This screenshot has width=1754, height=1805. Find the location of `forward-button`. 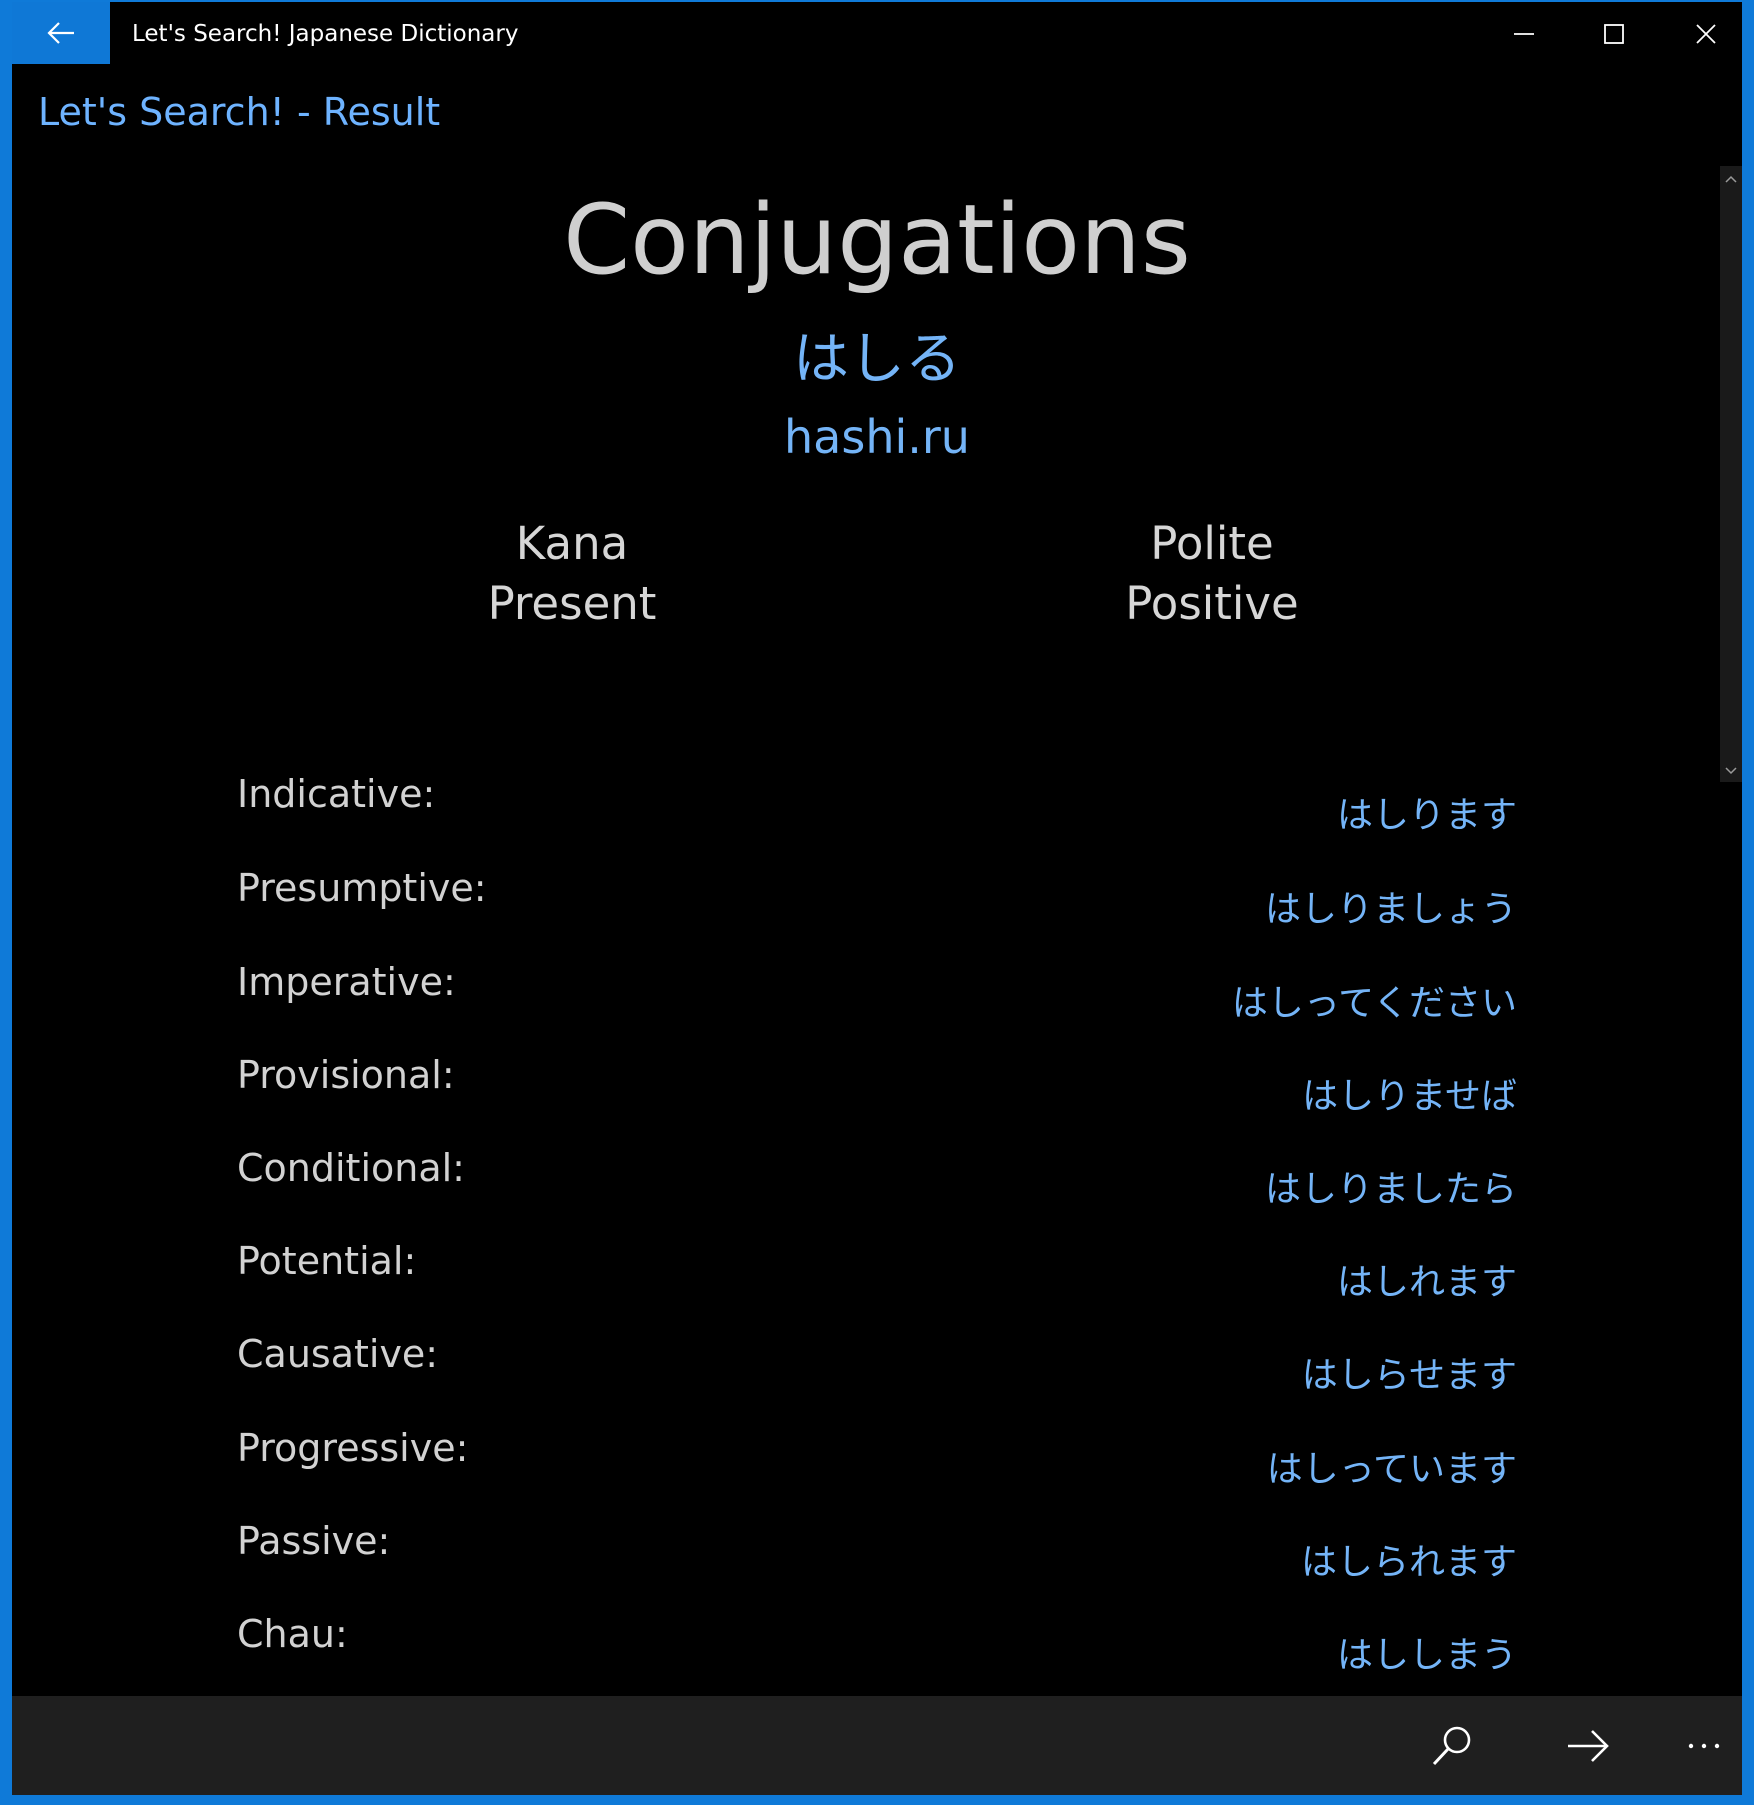

forward-button is located at coordinates (1588, 1745).